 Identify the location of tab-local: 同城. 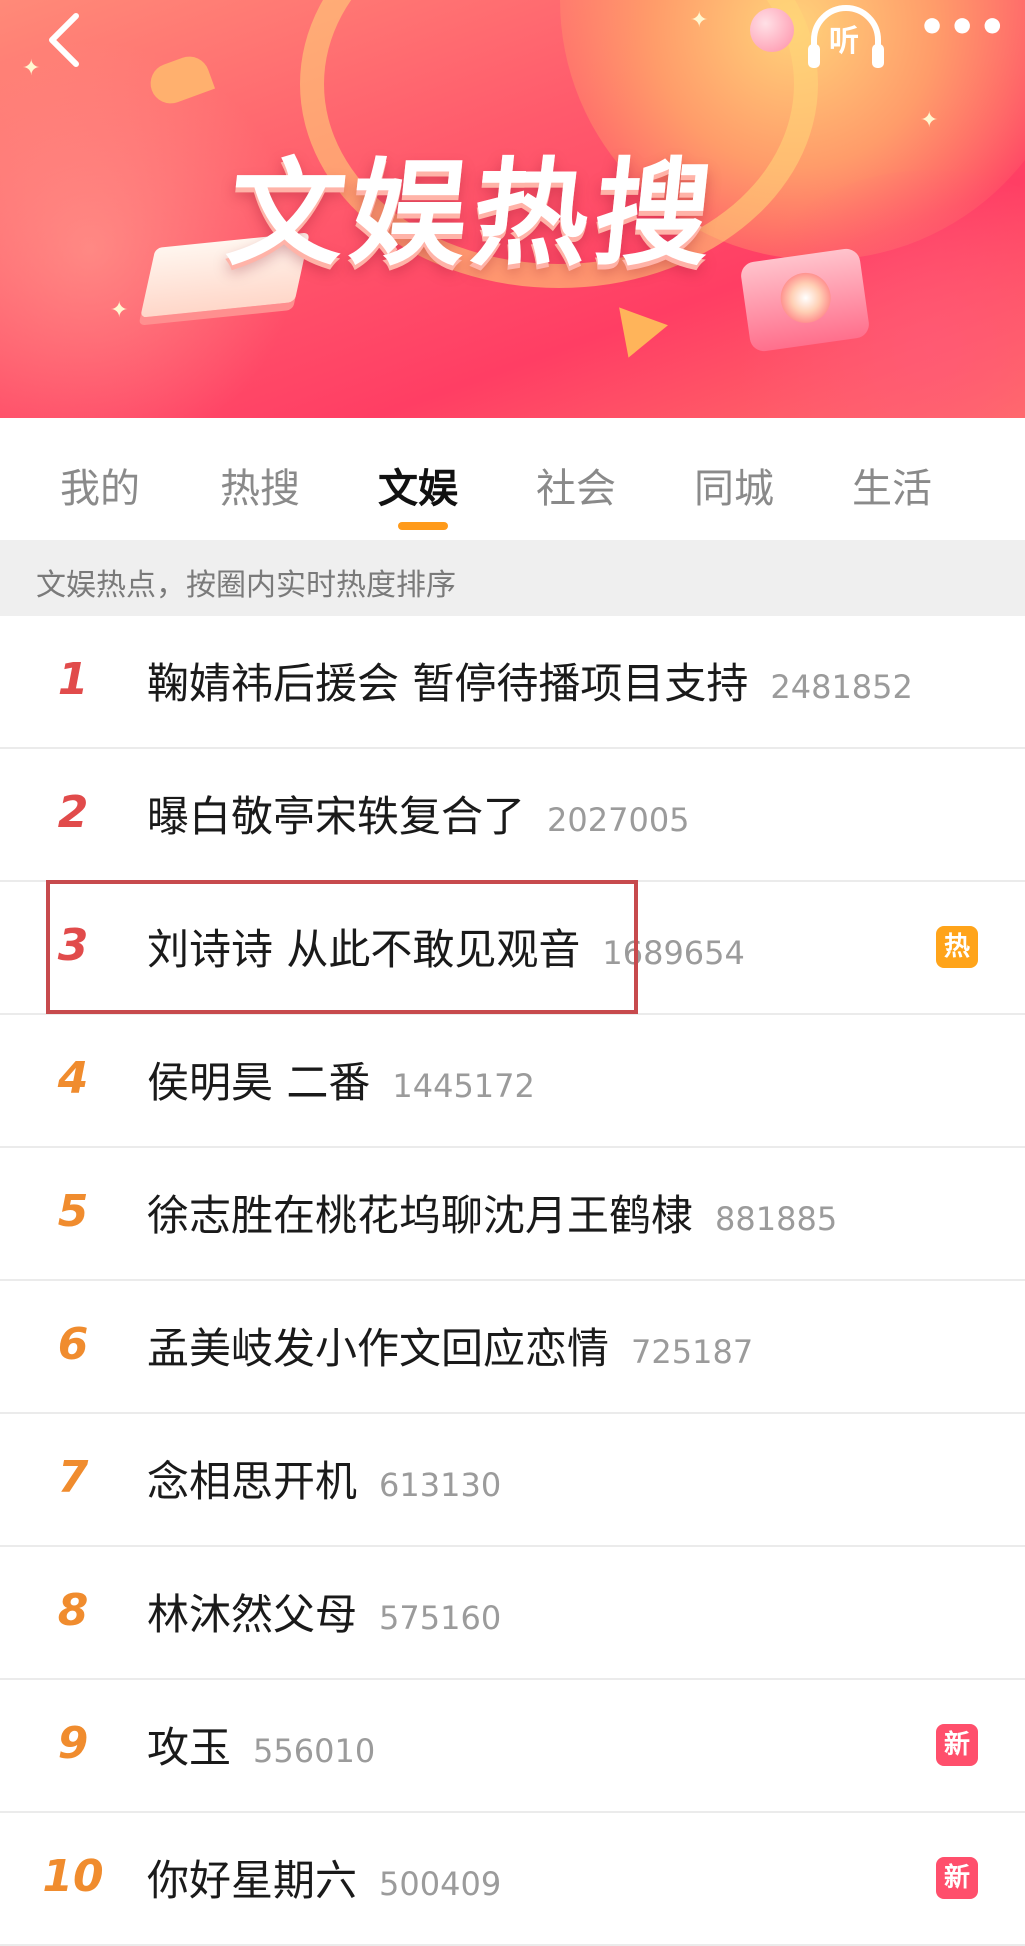
(734, 485).